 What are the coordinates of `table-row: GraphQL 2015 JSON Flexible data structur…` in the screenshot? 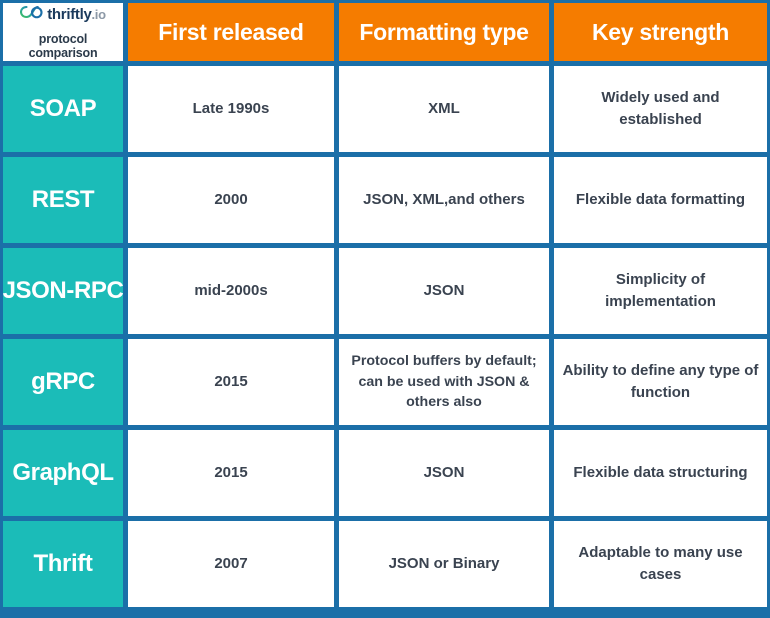 It's located at (385, 473).